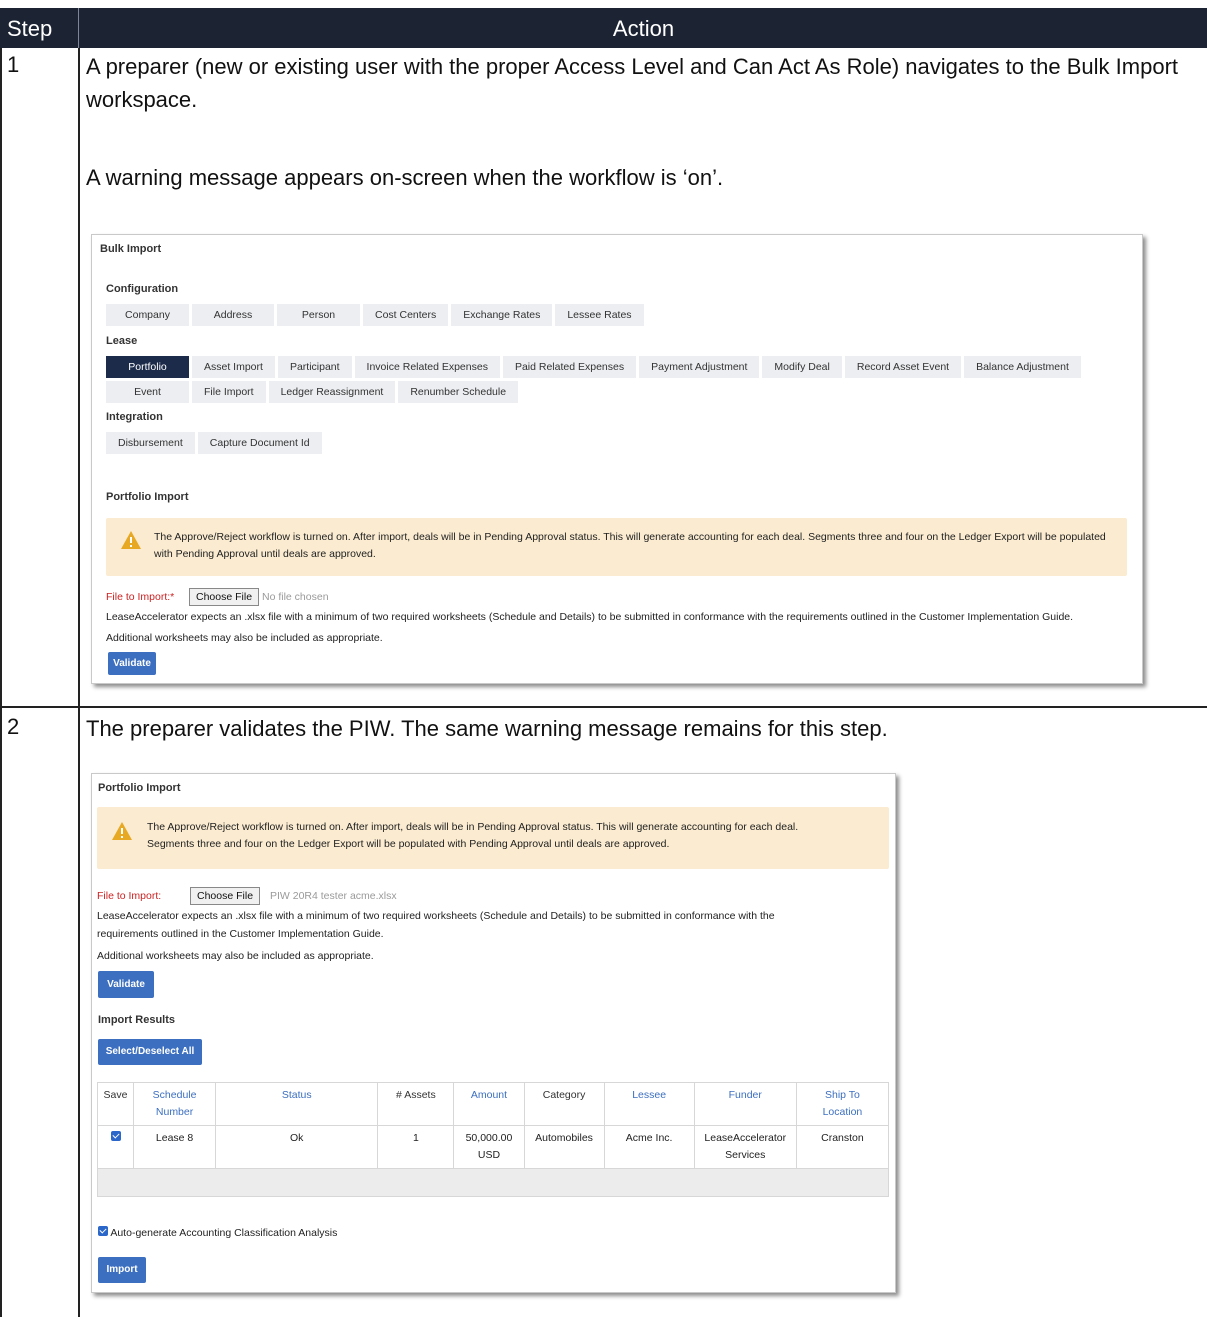  Describe the element at coordinates (297, 1147) in the screenshot. I see `cell-status: Ok` at that location.